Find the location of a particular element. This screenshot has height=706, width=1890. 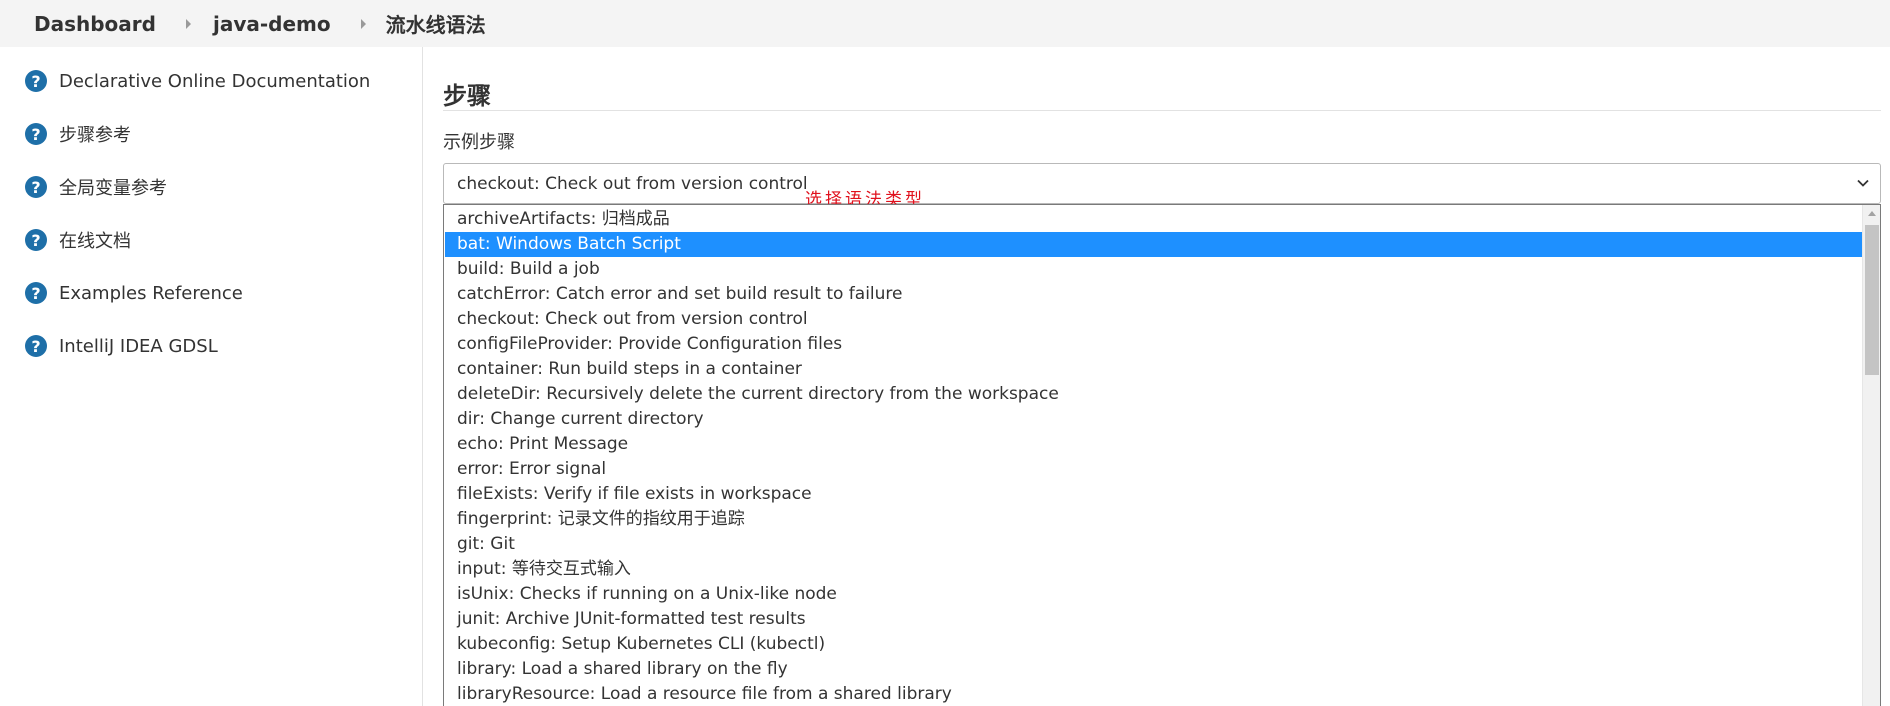

sidebar-item-steps-reference: ? 步骤参考 is located at coordinates (78, 134).